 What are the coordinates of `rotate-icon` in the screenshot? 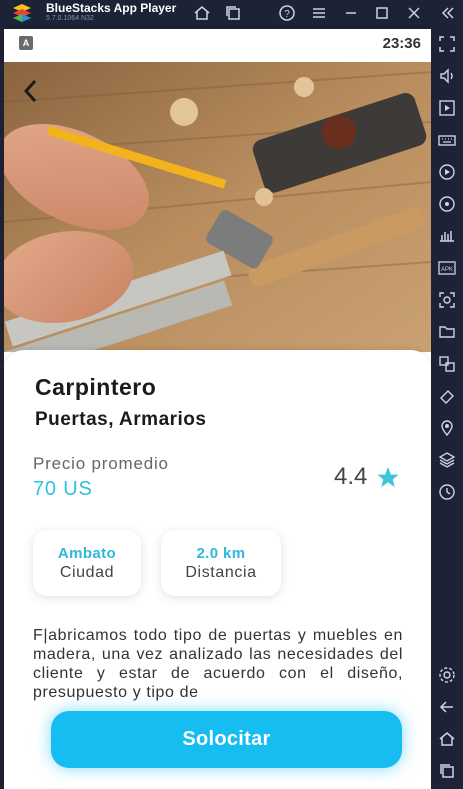 It's located at (447, 204).